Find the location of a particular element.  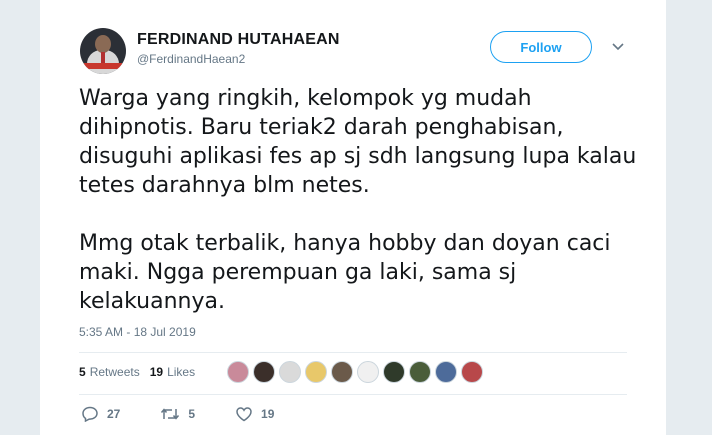

tweet-stats: 5 Retweets 19 Likes is located at coordinates (137, 372).